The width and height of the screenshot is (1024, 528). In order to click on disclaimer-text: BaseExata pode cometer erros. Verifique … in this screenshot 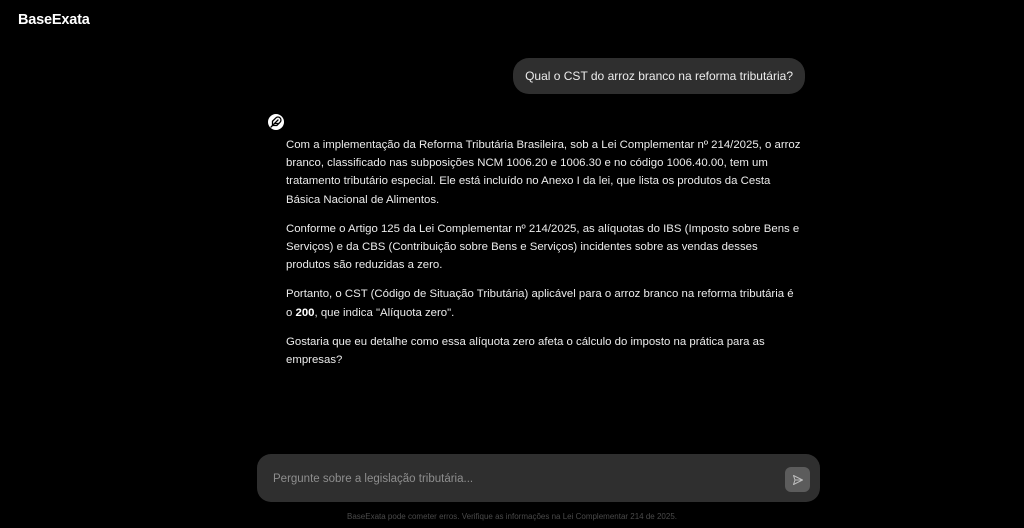, I will do `click(512, 516)`.